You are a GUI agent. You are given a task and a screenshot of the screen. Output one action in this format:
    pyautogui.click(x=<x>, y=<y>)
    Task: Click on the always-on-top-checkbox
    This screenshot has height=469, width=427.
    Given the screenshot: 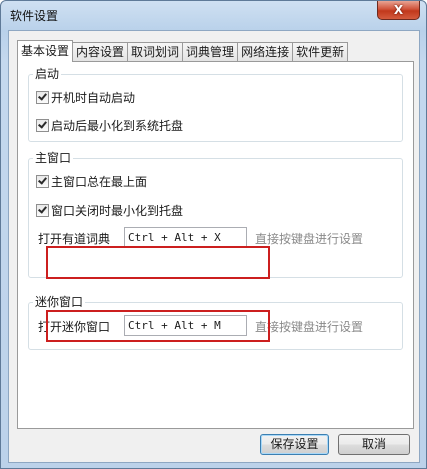 What is the action you would take?
    pyautogui.click(x=42, y=181)
    